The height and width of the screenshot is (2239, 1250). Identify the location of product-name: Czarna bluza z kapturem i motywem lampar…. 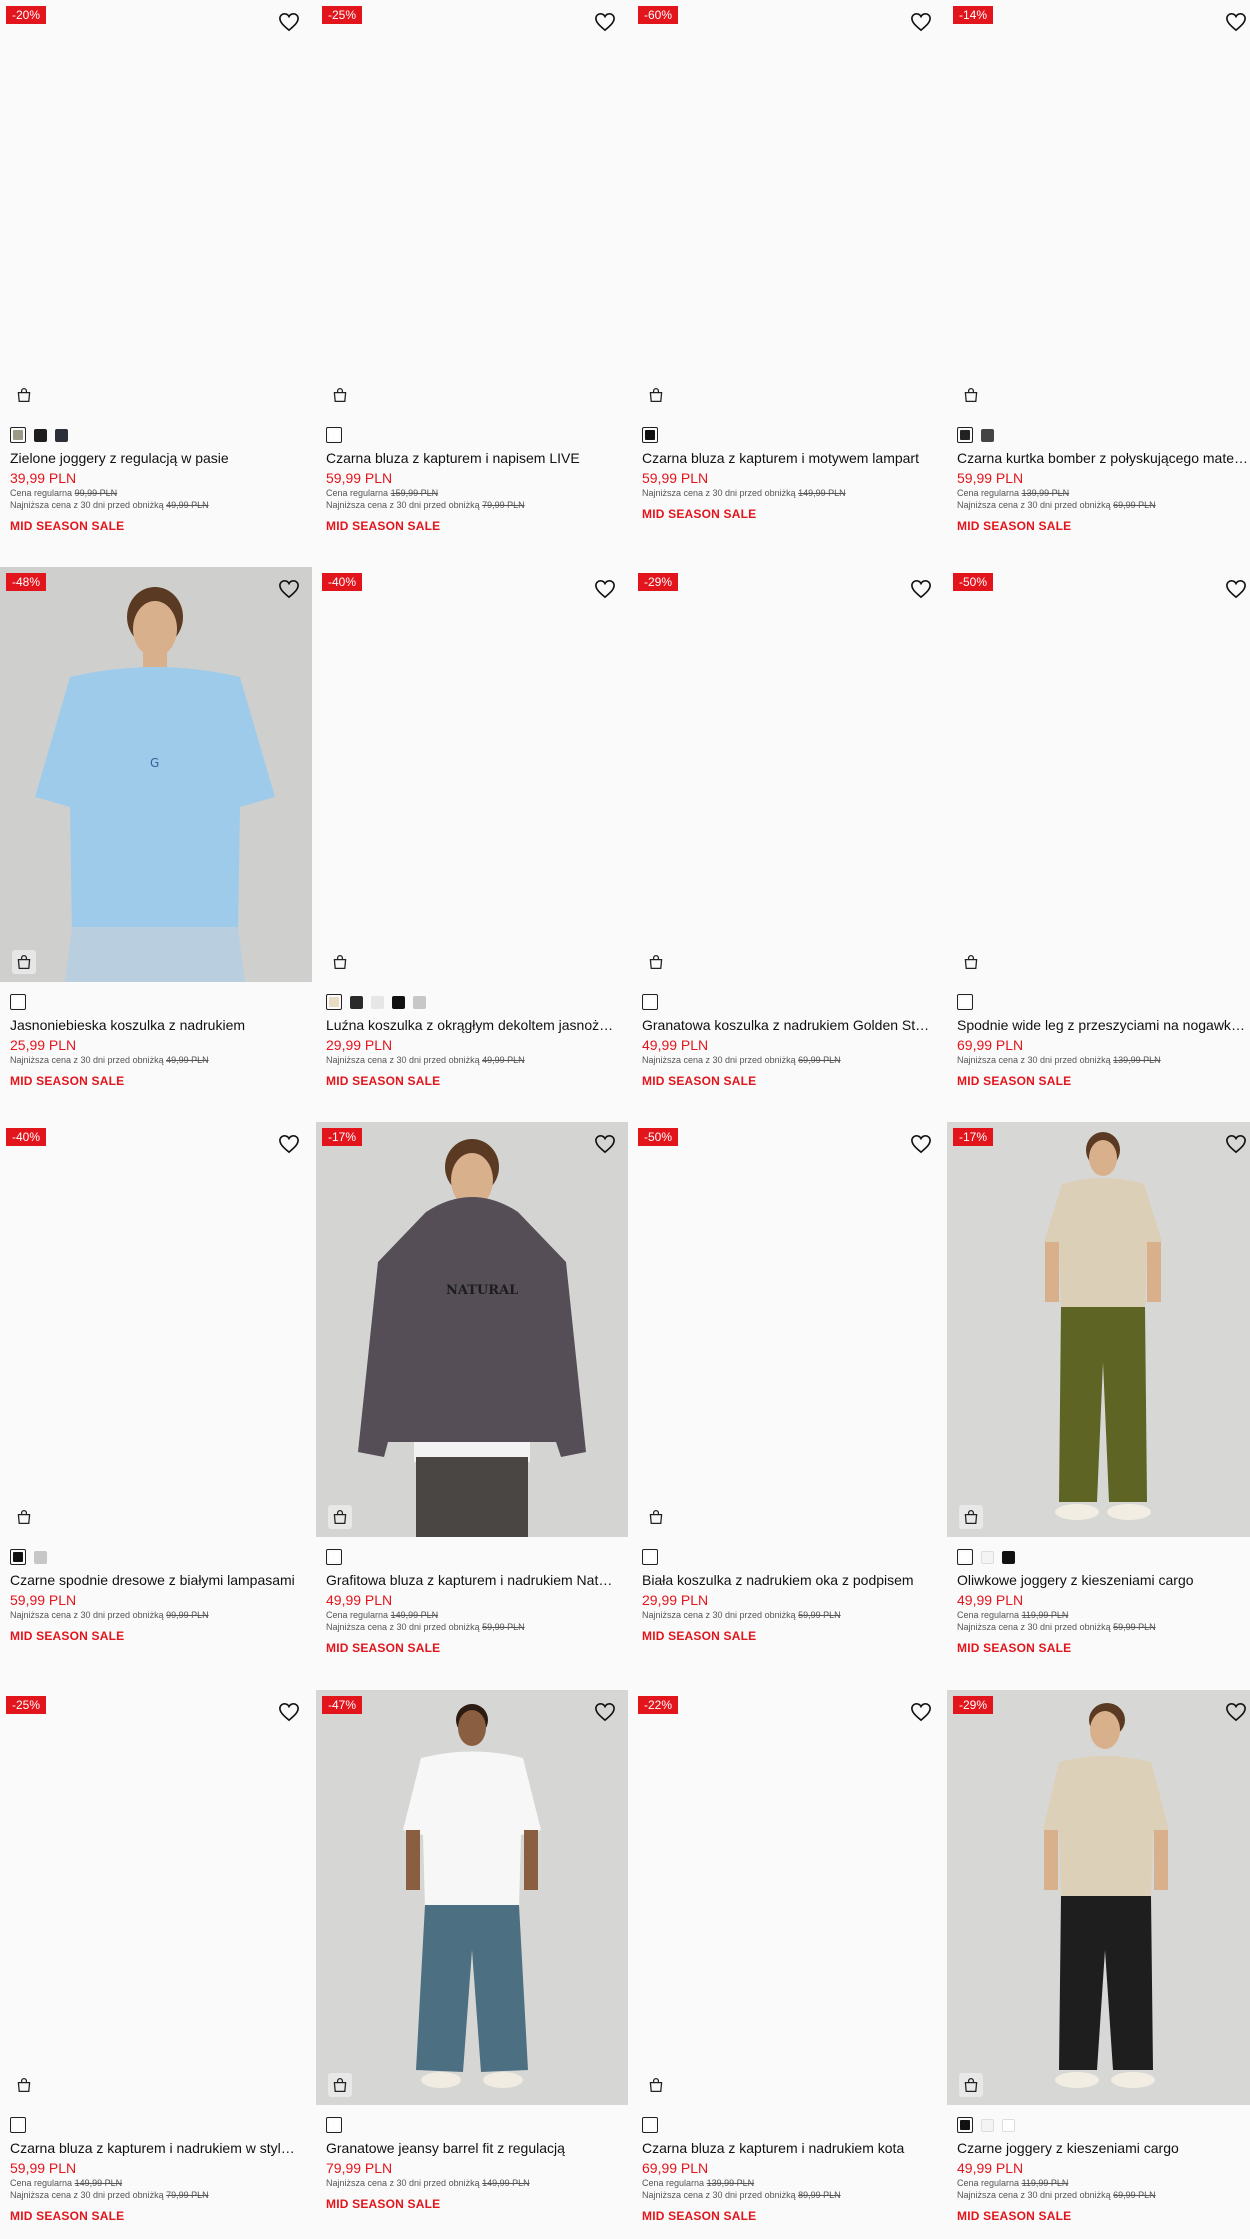
(788, 458).